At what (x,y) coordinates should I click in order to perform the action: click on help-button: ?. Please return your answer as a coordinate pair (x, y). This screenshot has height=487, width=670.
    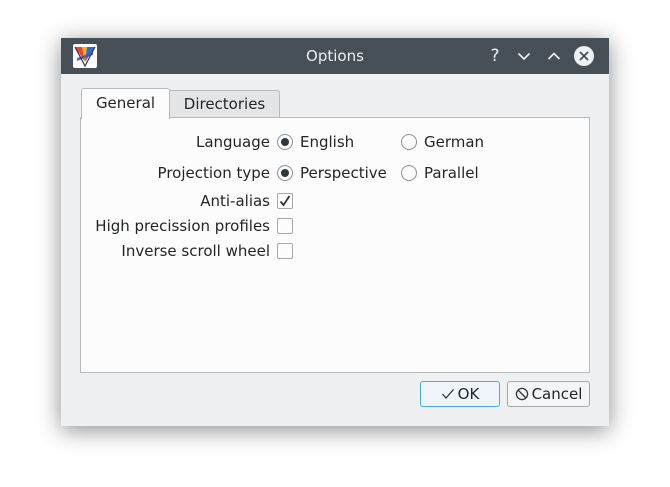
    Looking at the image, I should click on (495, 56).